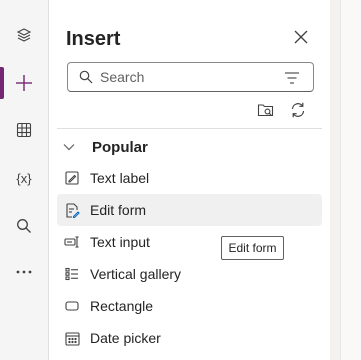  I want to click on variables-button: {x}, so click(24, 178).